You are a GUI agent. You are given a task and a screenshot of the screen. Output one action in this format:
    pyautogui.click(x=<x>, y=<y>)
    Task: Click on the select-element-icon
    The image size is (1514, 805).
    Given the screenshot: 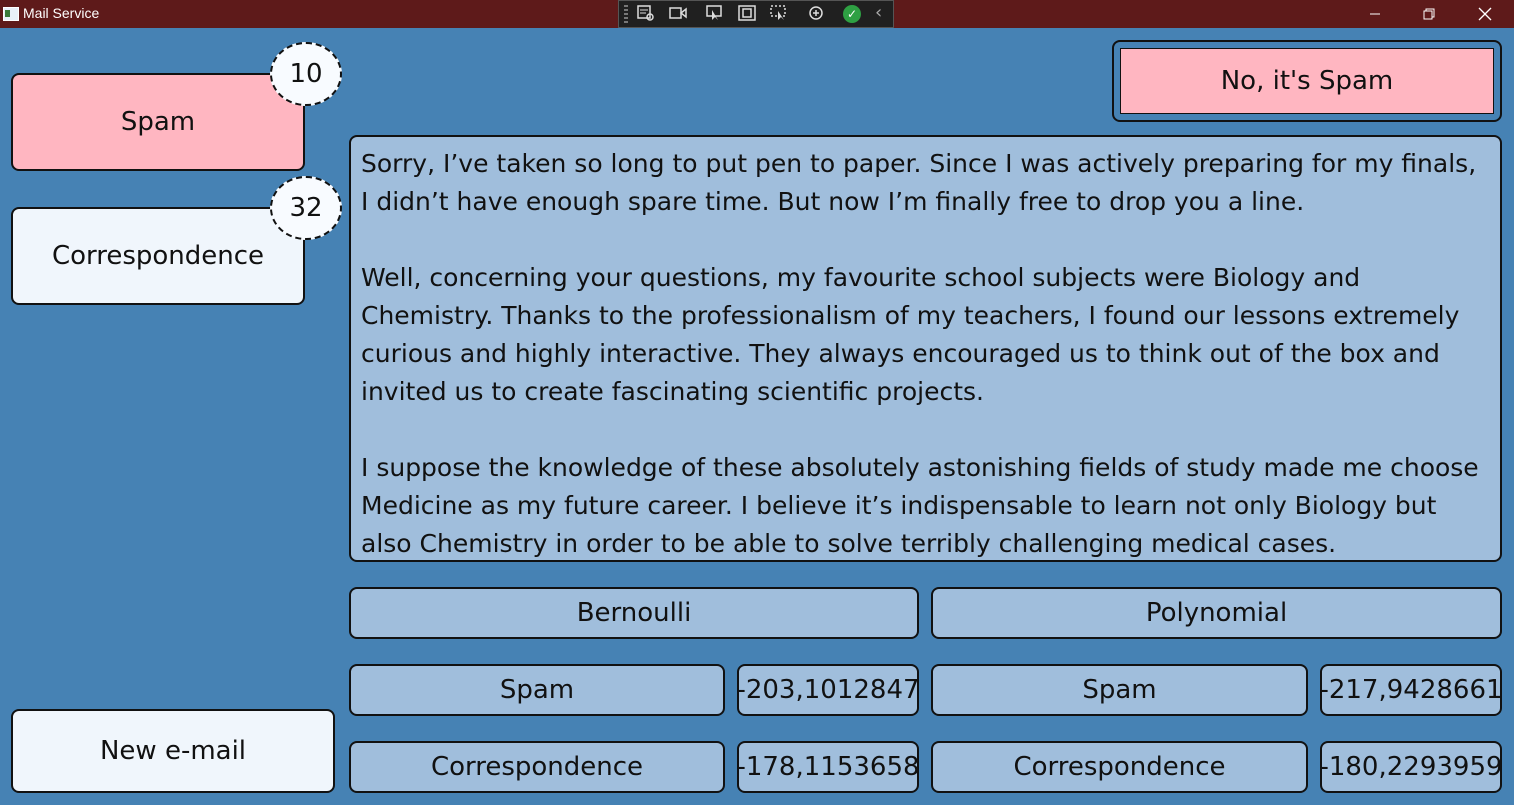 What is the action you would take?
    pyautogui.click(x=715, y=13)
    